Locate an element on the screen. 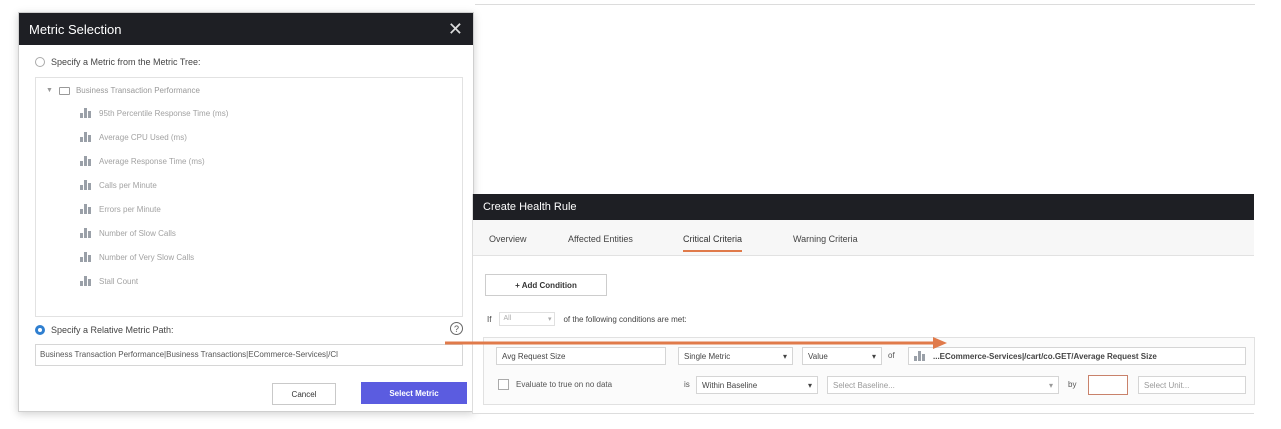  tree-item-label: Number of Very Slow Calls is located at coordinates (147, 257).